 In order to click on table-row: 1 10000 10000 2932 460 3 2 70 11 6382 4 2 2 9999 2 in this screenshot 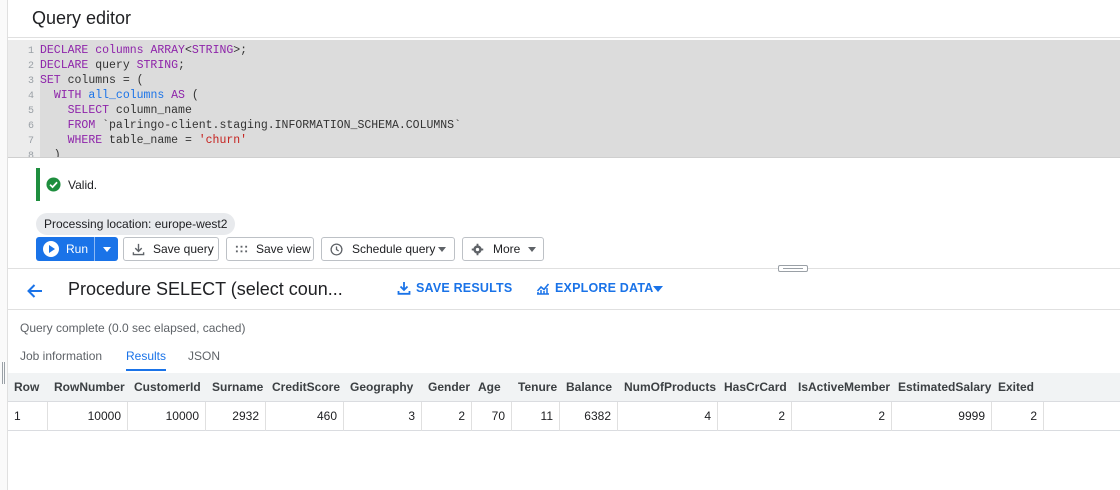, I will do `click(564, 416)`.